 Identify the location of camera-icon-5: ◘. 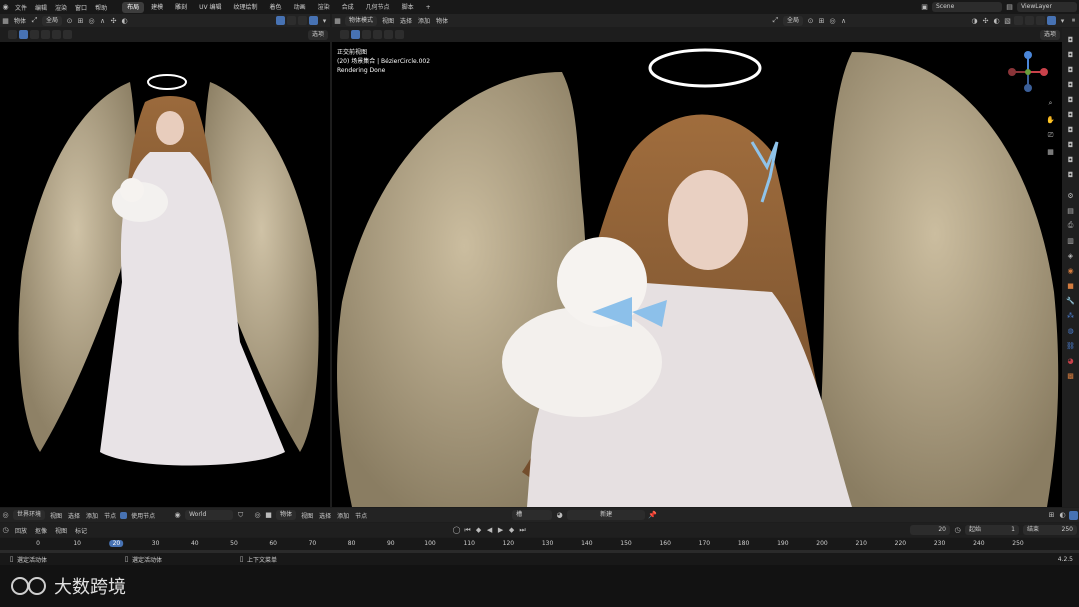
(1070, 99).